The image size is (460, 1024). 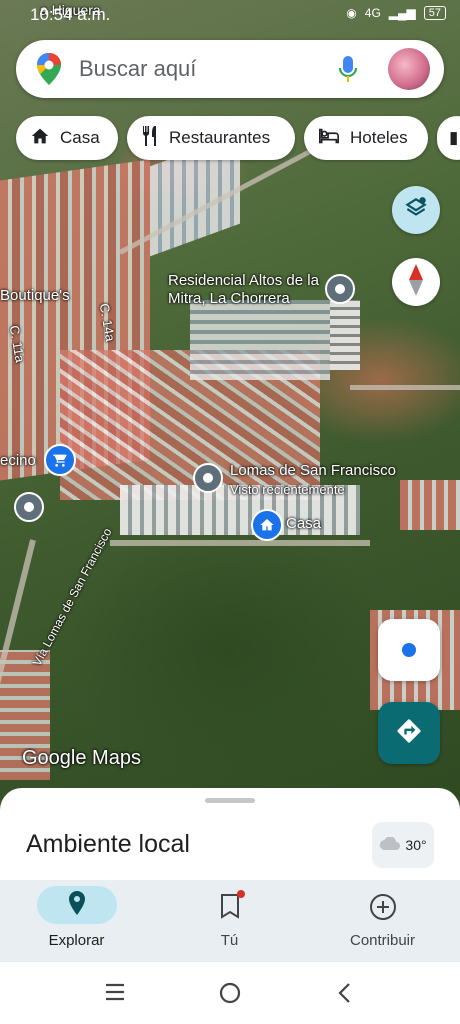 What do you see at coordinates (329, 138) in the screenshot?
I see `hotel-icon` at bounding box center [329, 138].